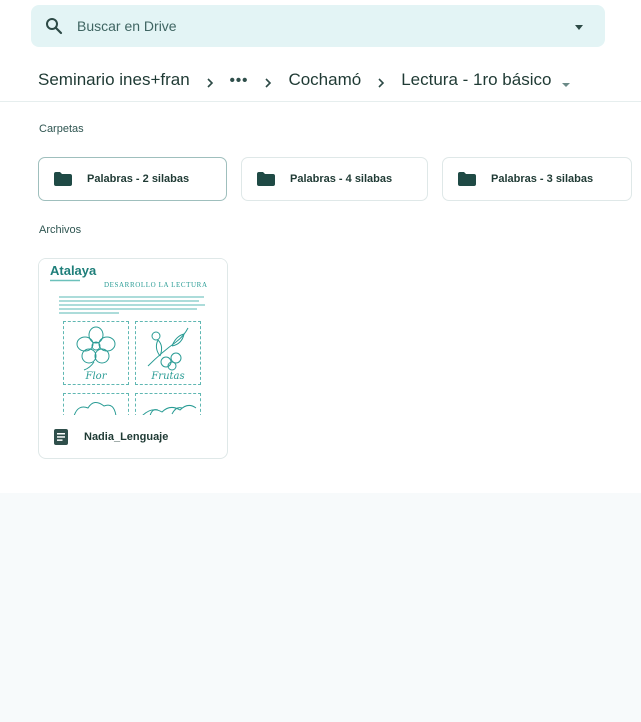  I want to click on thumbnail-brand: Atalaya, so click(73, 270).